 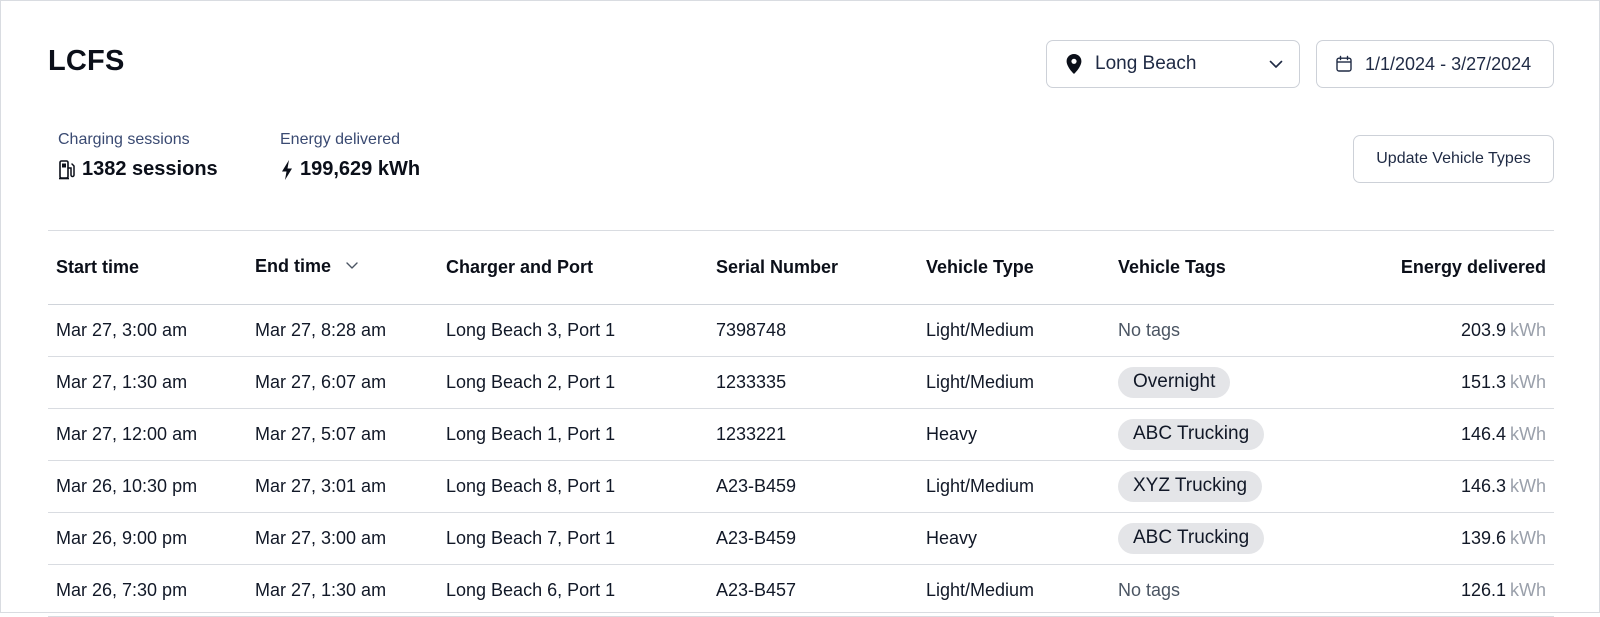 I want to click on cell-charger-port: Long Beach 6, Port 1, so click(x=573, y=590).